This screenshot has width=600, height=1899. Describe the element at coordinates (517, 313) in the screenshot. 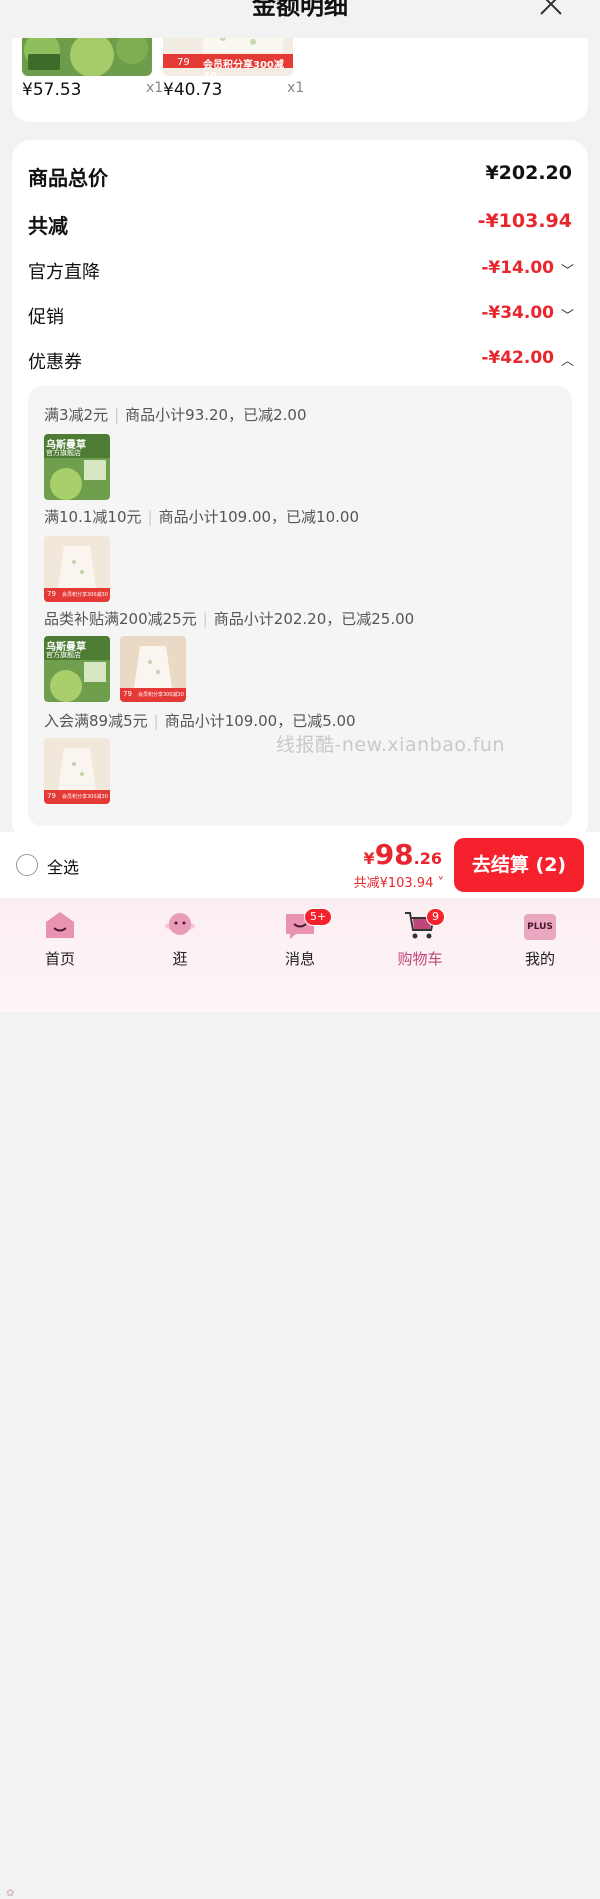

I see `promotion-value: -¥34.00` at that location.